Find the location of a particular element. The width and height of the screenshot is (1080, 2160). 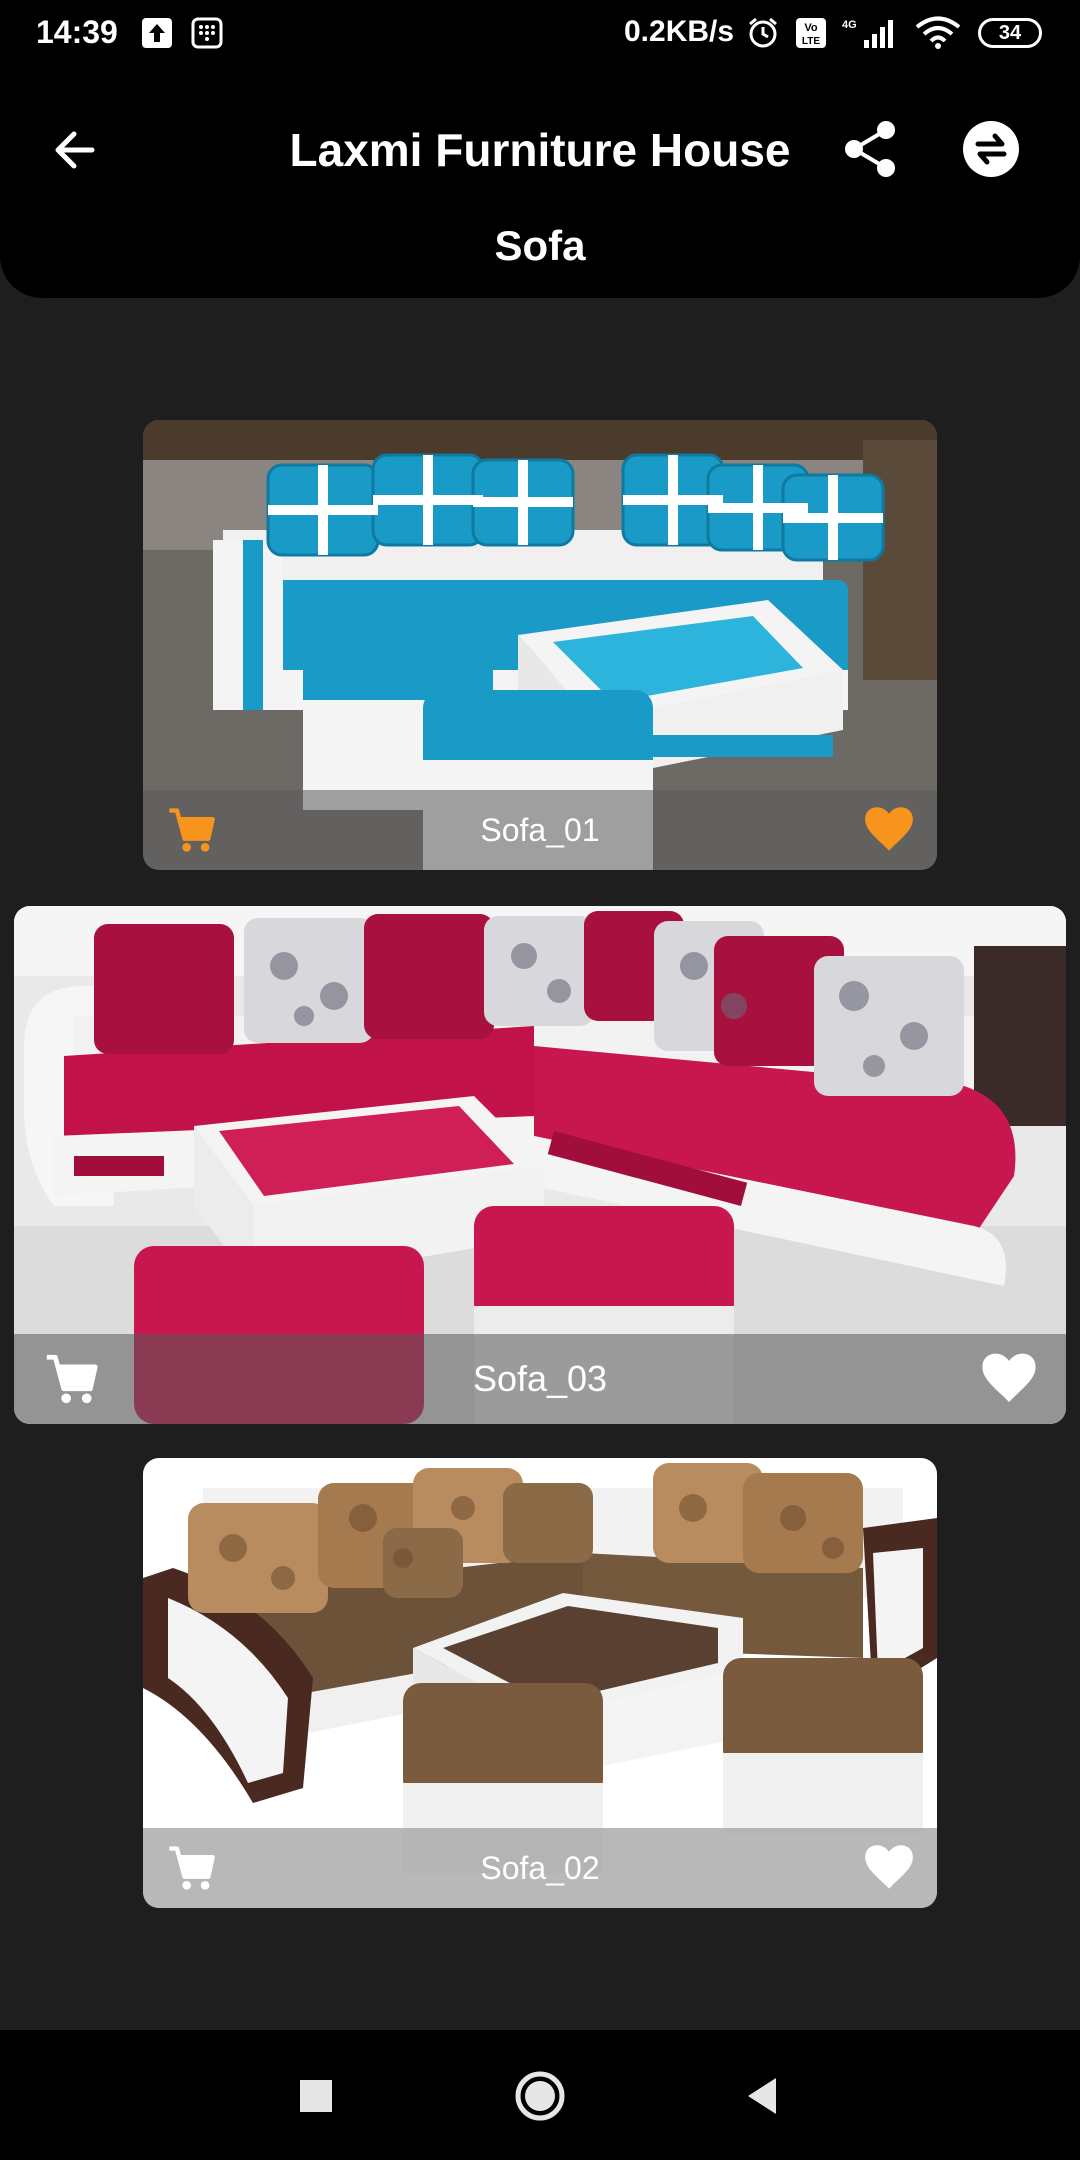

product-name: Sofa_02 is located at coordinates (540, 1868).